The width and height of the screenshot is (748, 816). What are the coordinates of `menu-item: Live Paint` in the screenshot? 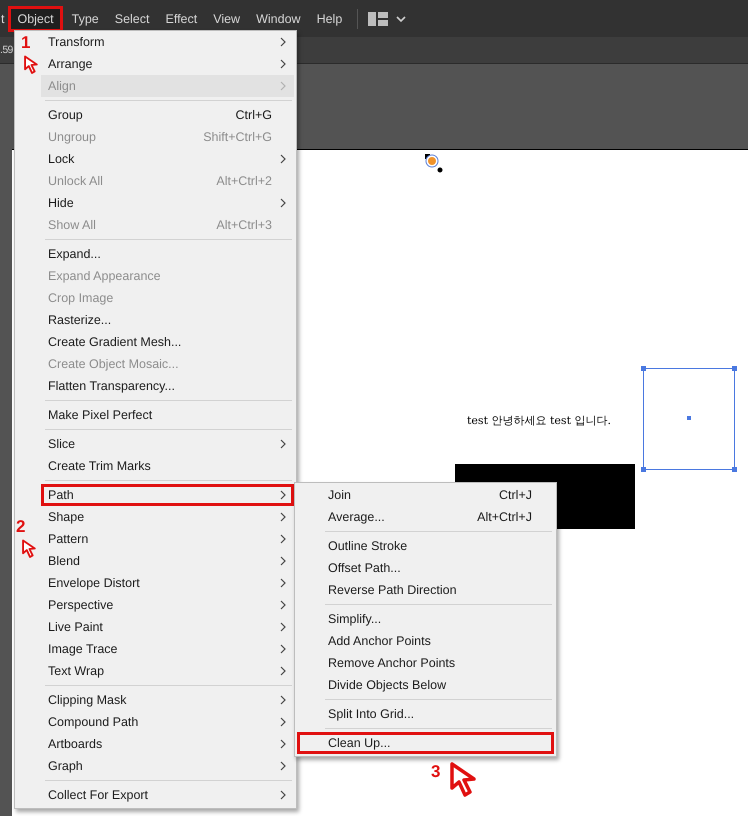 It's located at (167, 627).